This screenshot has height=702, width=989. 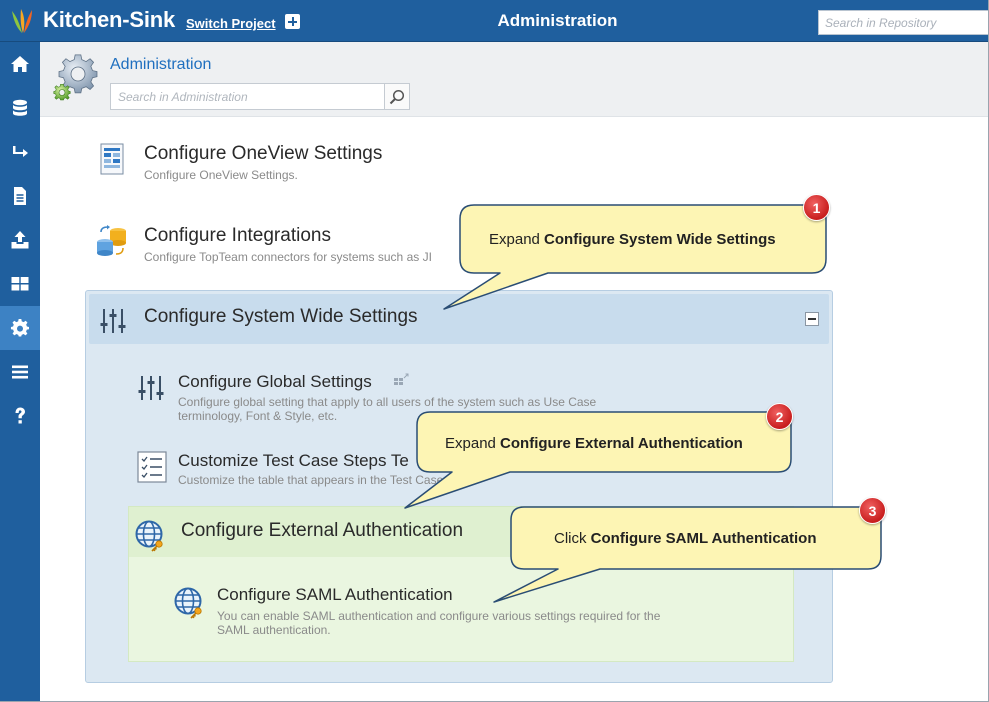 What do you see at coordinates (111, 240) in the screenshot?
I see `integrations-icon` at bounding box center [111, 240].